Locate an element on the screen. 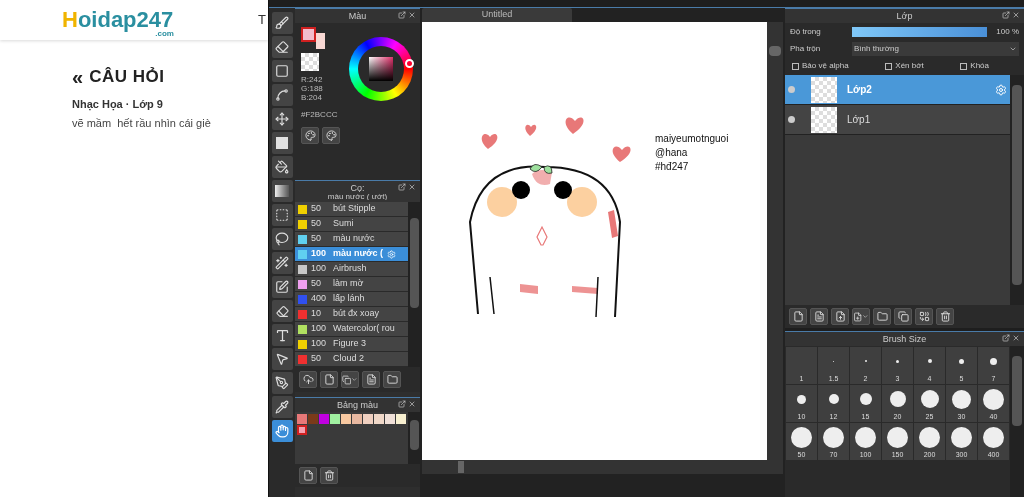 This screenshot has height=497, width=1024. upload-file-button is located at coordinates (840, 316).